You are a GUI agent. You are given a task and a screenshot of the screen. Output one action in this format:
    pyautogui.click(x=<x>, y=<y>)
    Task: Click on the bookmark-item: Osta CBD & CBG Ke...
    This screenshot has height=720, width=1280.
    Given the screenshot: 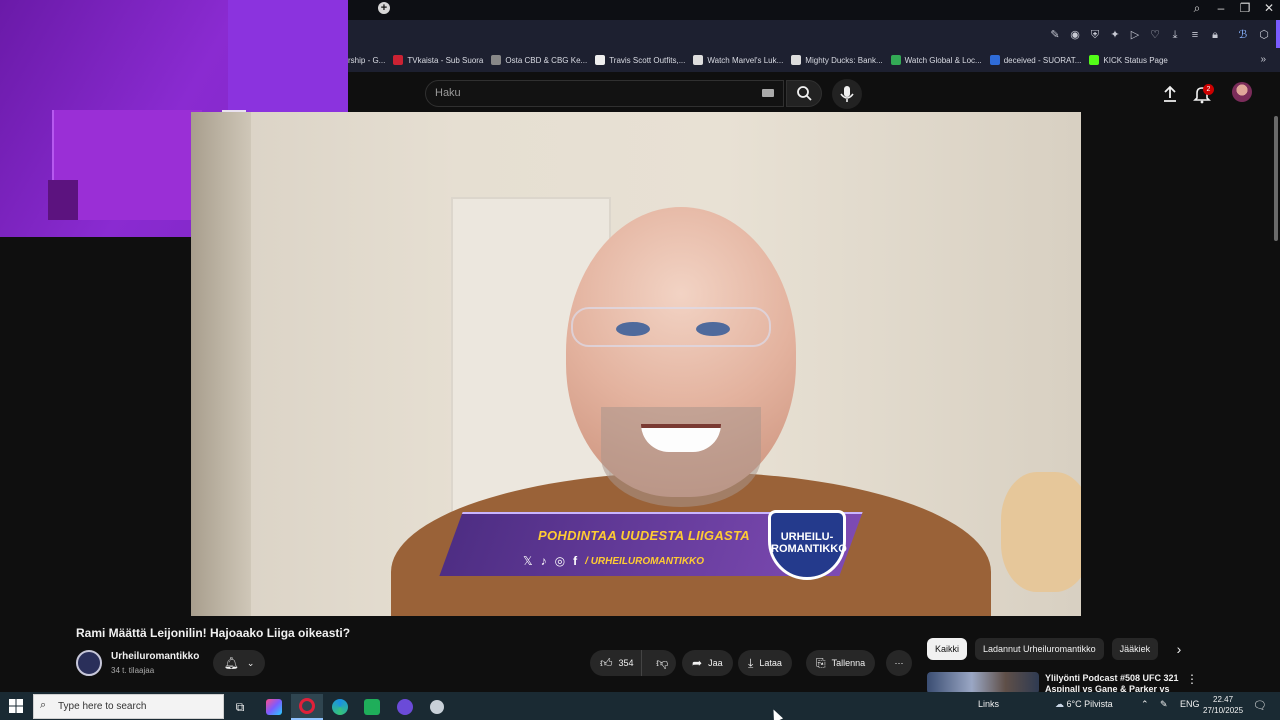 What is the action you would take?
    pyautogui.click(x=539, y=60)
    